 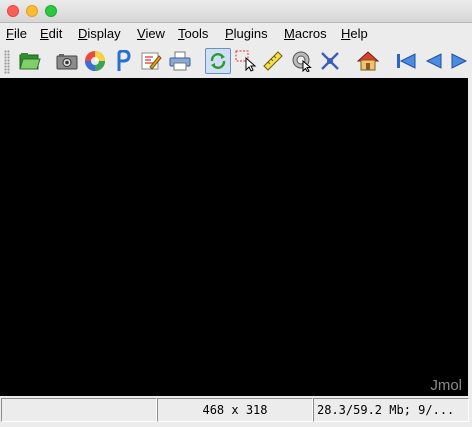 I want to click on measure-button, so click(x=273, y=61).